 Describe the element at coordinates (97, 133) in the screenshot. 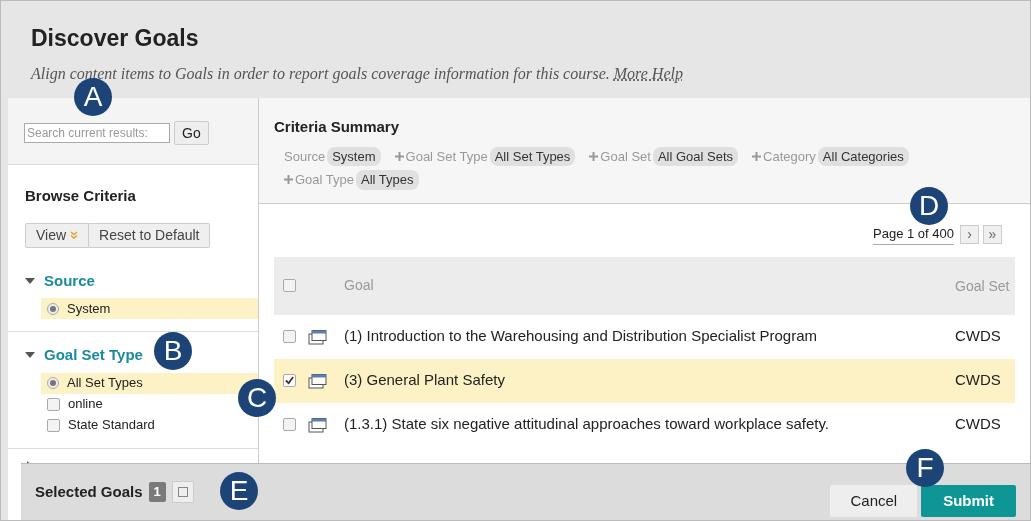

I see `search-field: Search current results:` at that location.